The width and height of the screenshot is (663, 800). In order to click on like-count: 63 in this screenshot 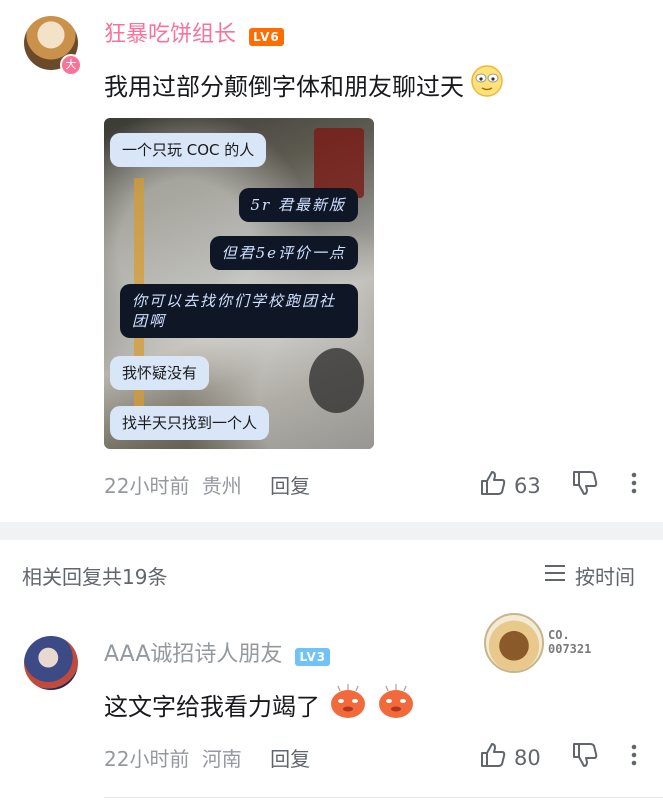, I will do `click(527, 485)`.